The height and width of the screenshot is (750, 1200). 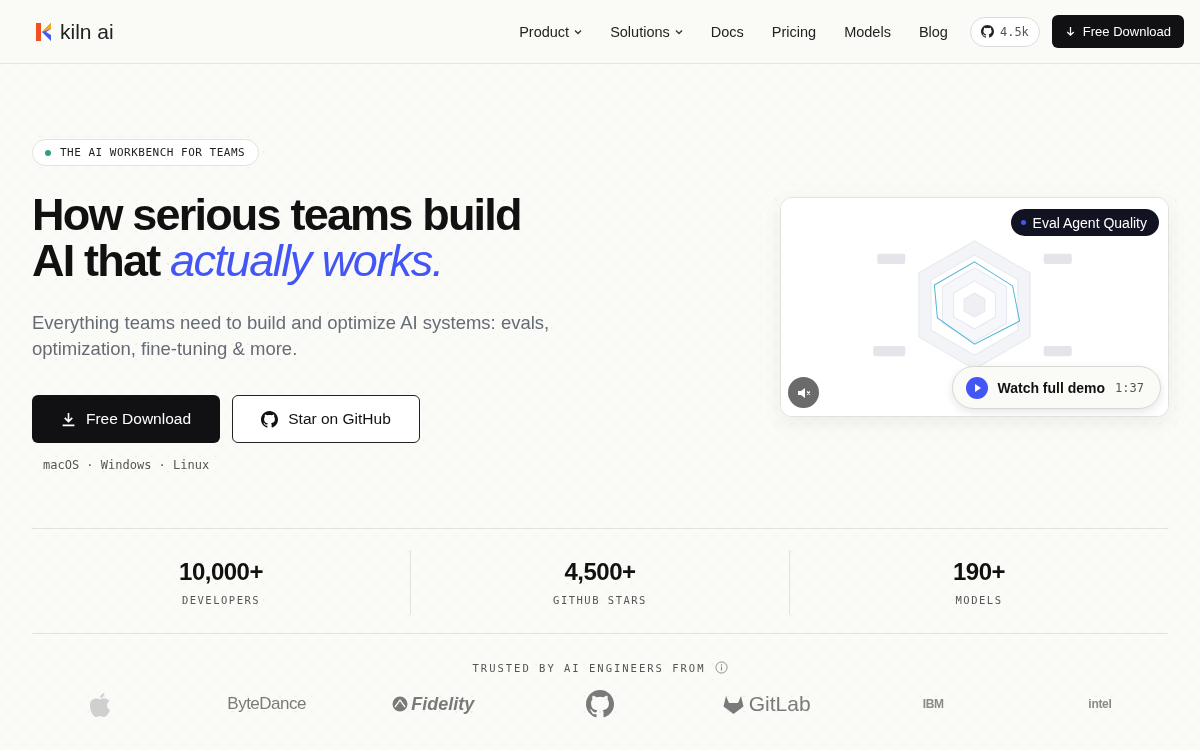 What do you see at coordinates (1004, 31) in the screenshot?
I see `github-stars-button: 4.5k` at bounding box center [1004, 31].